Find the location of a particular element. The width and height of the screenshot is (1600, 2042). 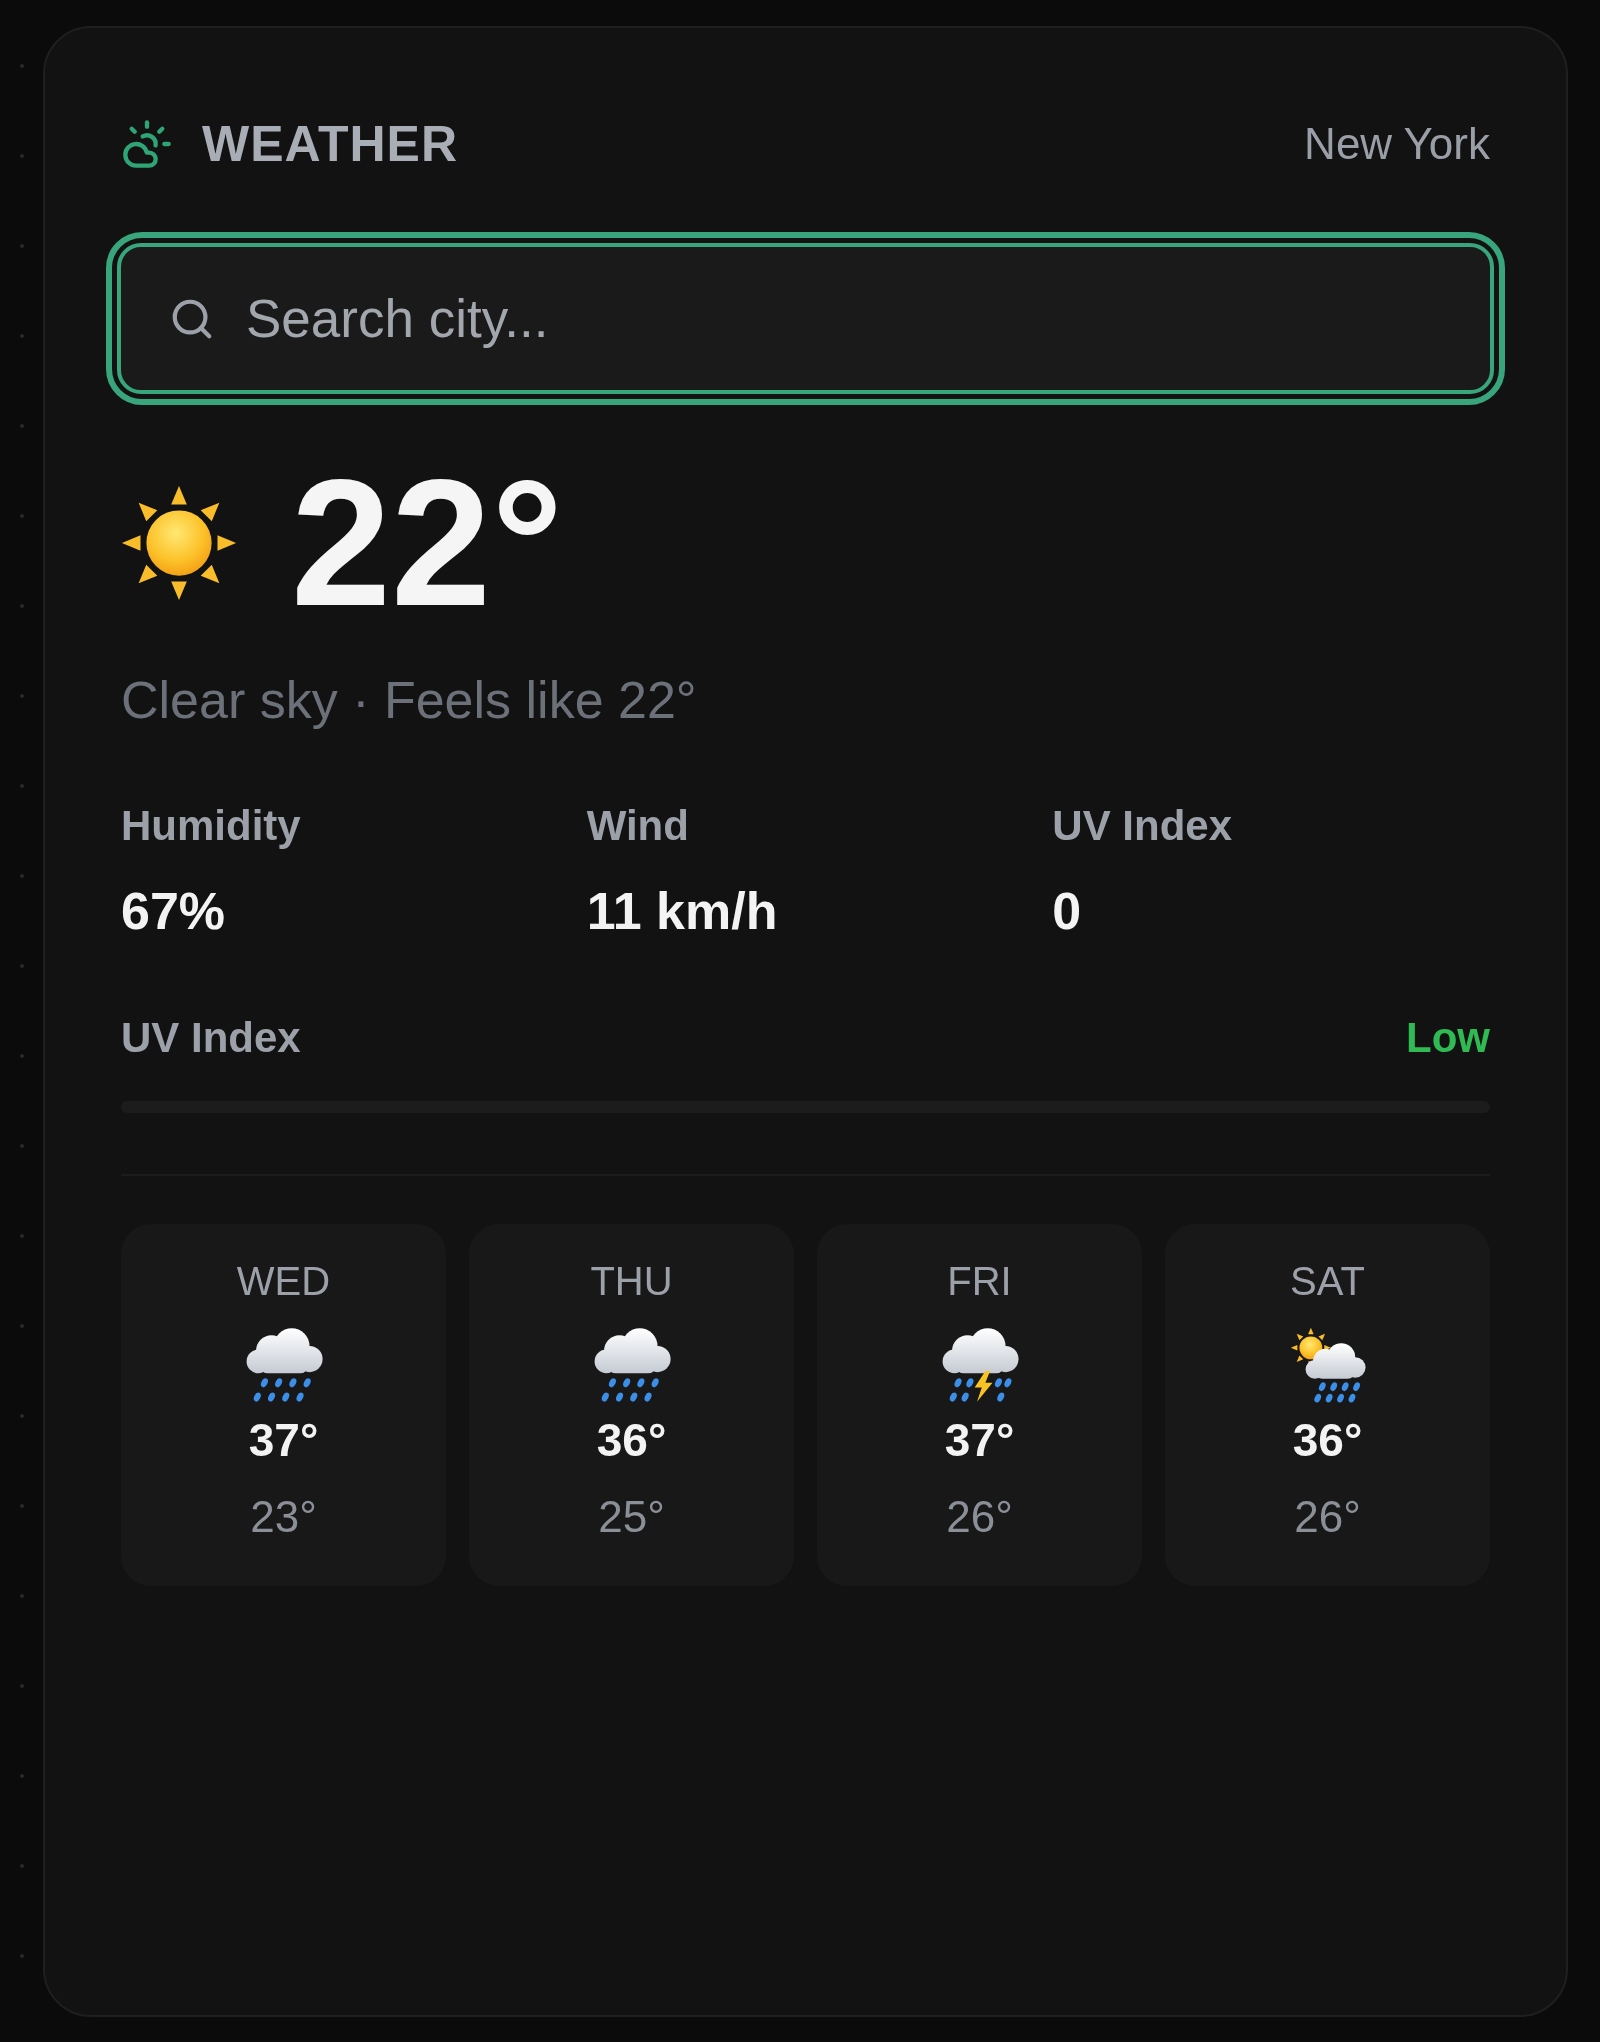

sun-icon is located at coordinates (179, 543).